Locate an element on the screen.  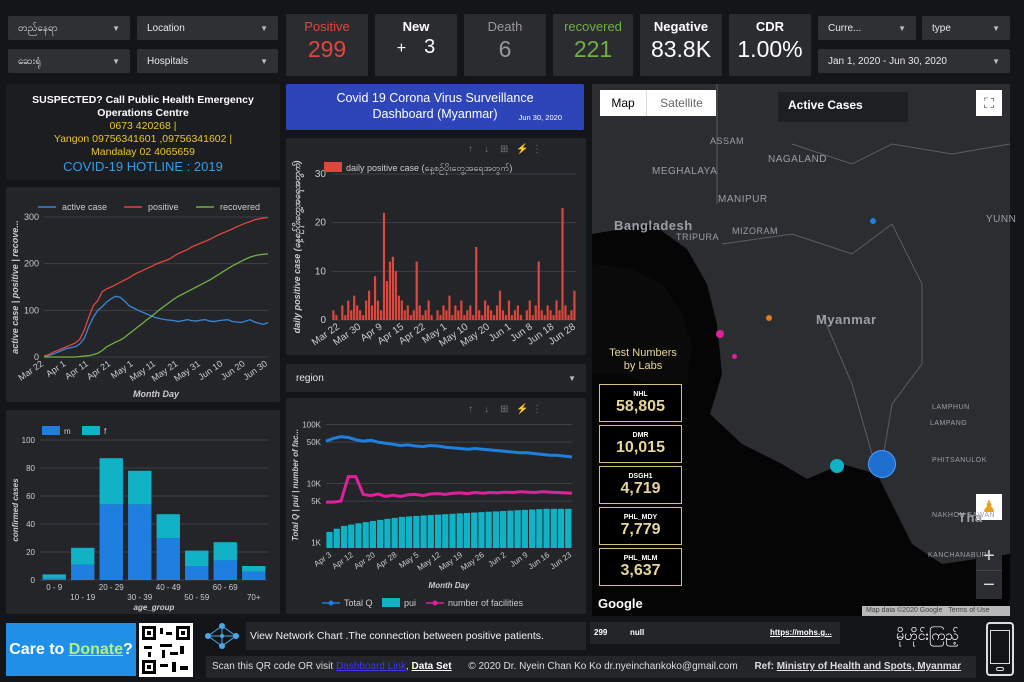
kpi-negative: Negative 83.8K is located at coordinates (681, 45).